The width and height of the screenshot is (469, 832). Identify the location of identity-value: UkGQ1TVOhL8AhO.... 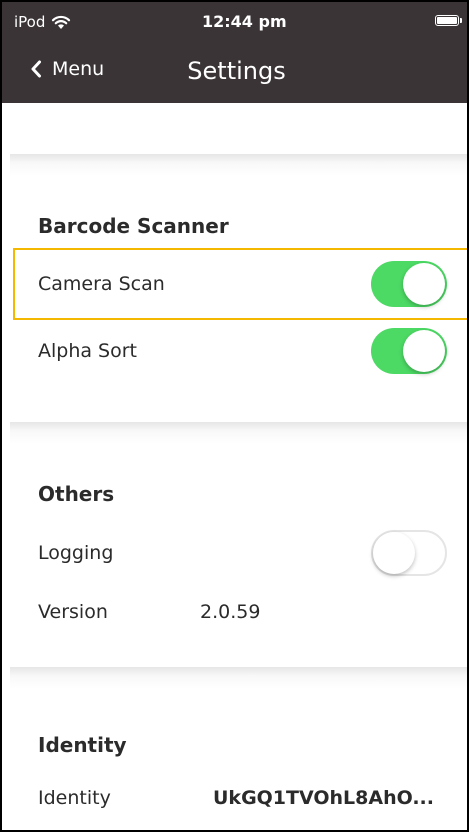
(323, 798).